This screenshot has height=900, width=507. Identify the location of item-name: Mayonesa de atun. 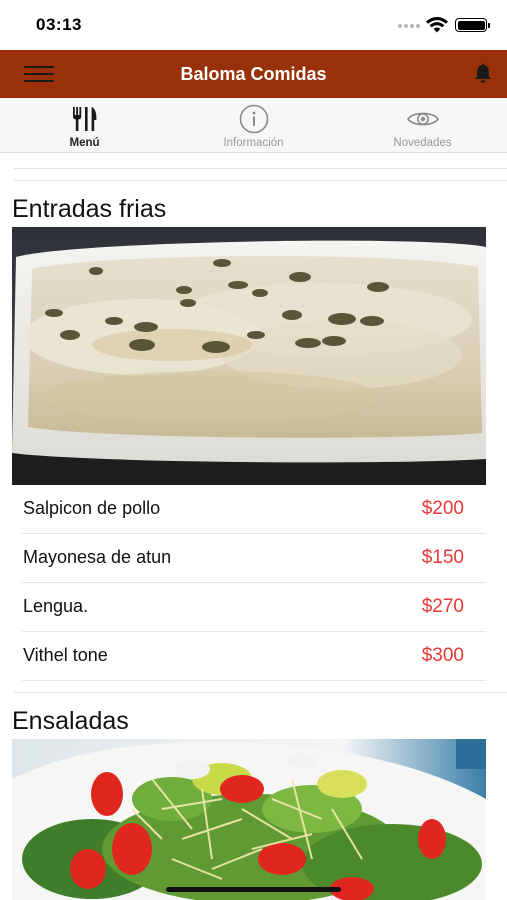
(97, 557).